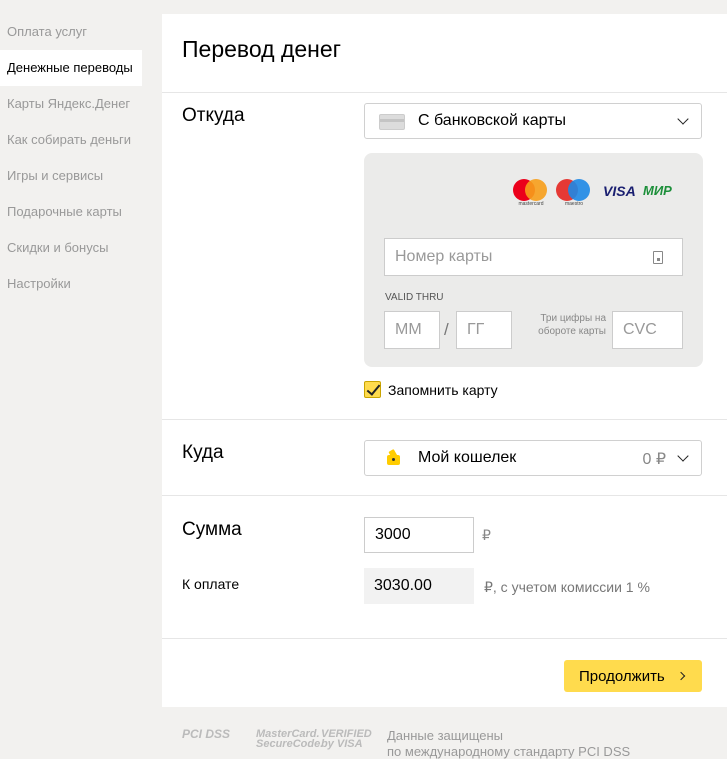 Image resolution: width=727 pixels, height=759 pixels. Describe the element at coordinates (71, 284) in the screenshot. I see `sidebar-item-settings: Настройки` at that location.